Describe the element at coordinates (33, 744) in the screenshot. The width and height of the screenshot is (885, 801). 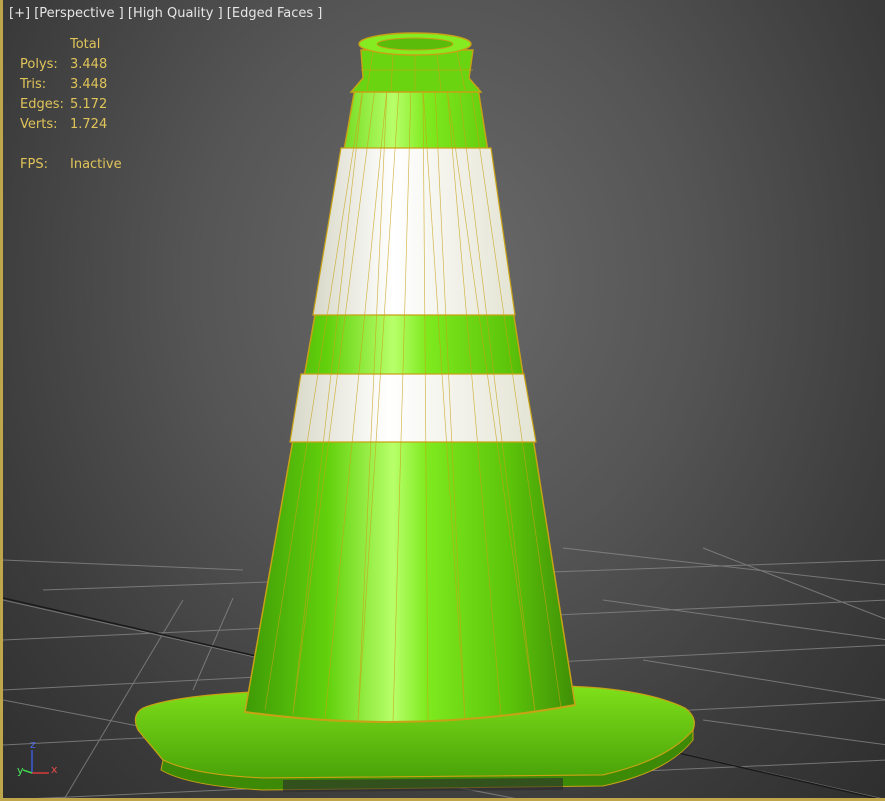
I see `gizmo-z-label: z` at that location.